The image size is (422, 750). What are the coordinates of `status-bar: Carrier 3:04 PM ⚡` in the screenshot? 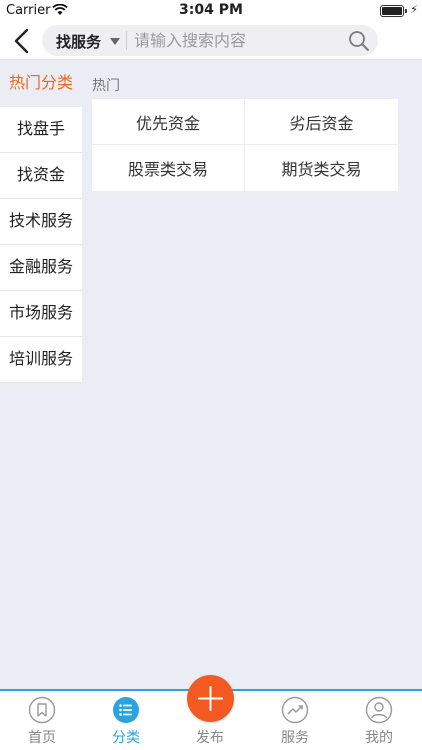 It's located at (211, 11).